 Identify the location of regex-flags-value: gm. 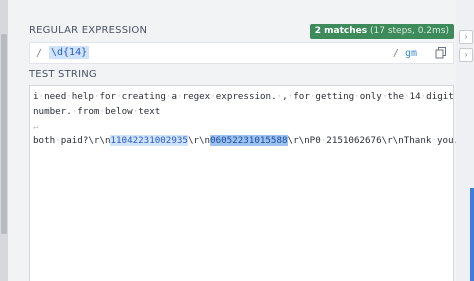
(411, 53).